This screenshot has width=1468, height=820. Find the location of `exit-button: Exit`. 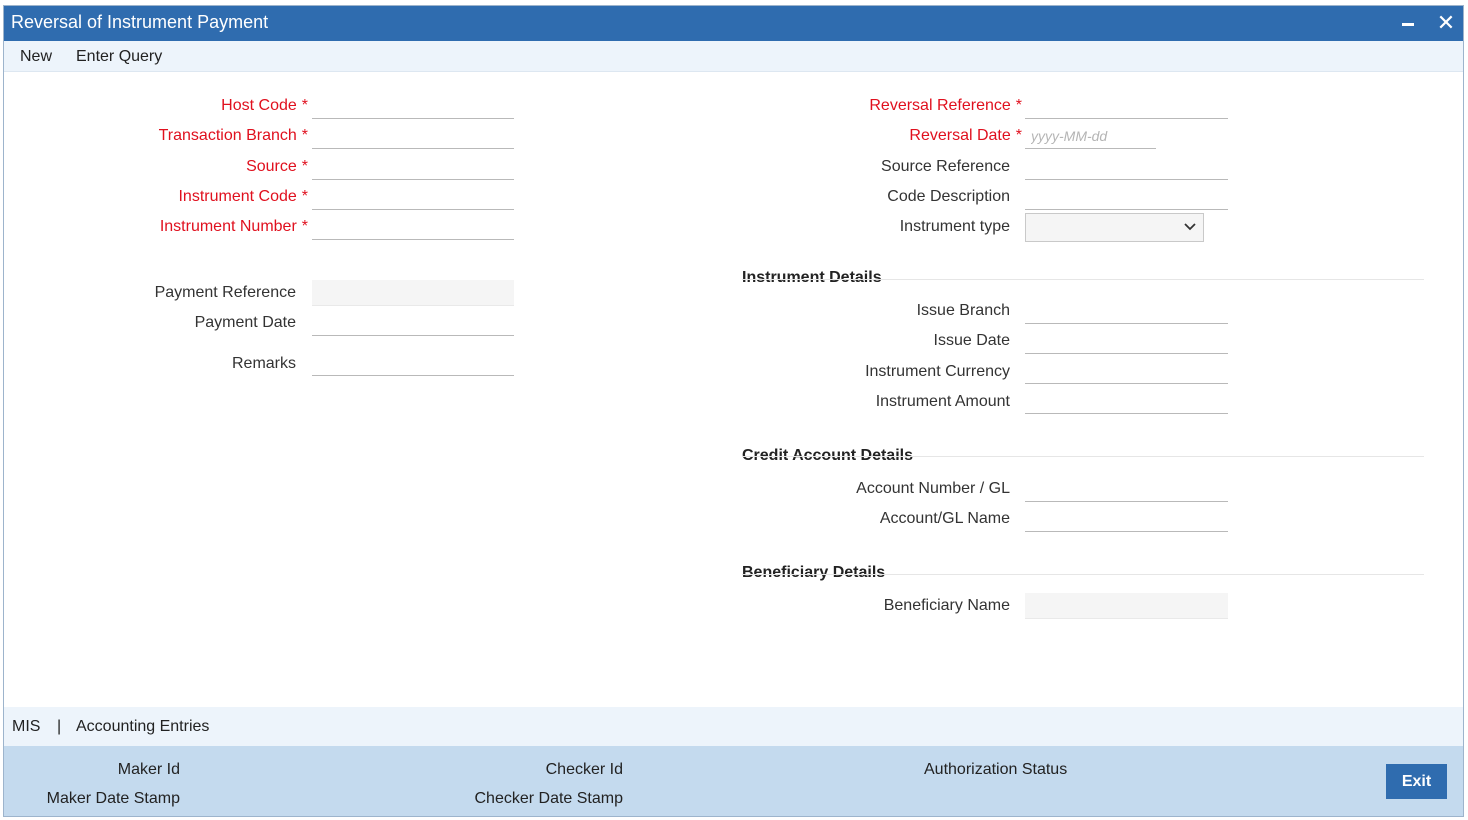

exit-button: Exit is located at coordinates (1416, 781).